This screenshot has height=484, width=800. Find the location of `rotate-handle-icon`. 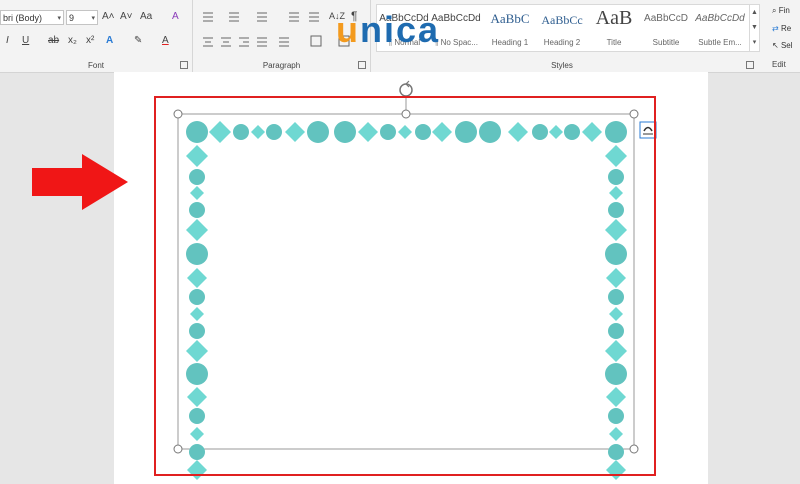

rotate-handle-icon is located at coordinates (406, 88).